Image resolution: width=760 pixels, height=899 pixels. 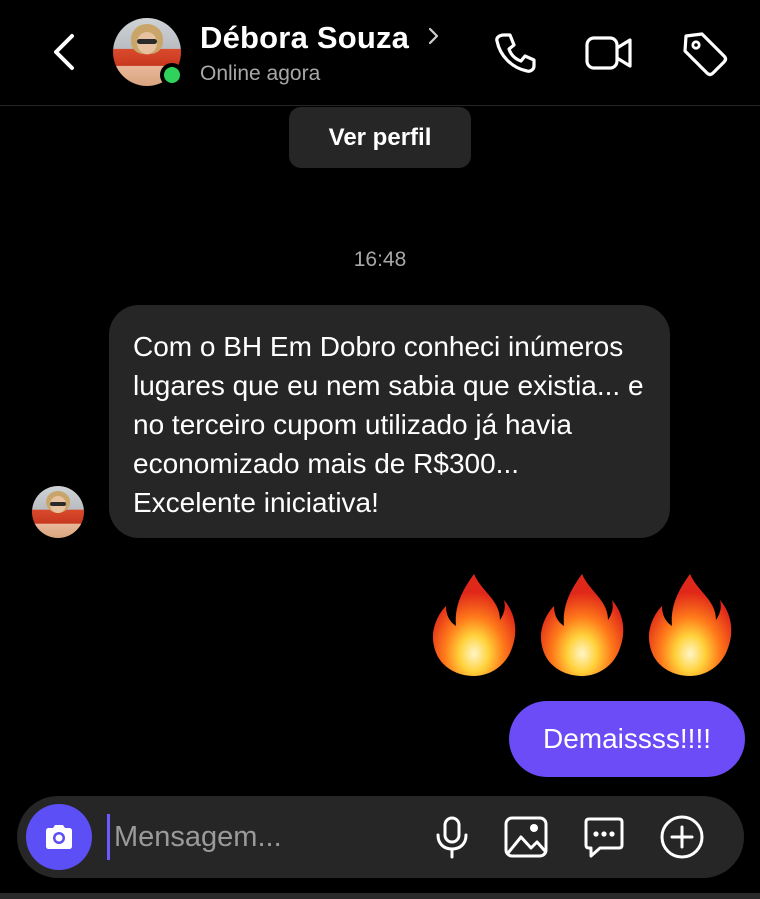 I want to click on chat-header: Débora Souza Online agora, so click(x=380, y=53).